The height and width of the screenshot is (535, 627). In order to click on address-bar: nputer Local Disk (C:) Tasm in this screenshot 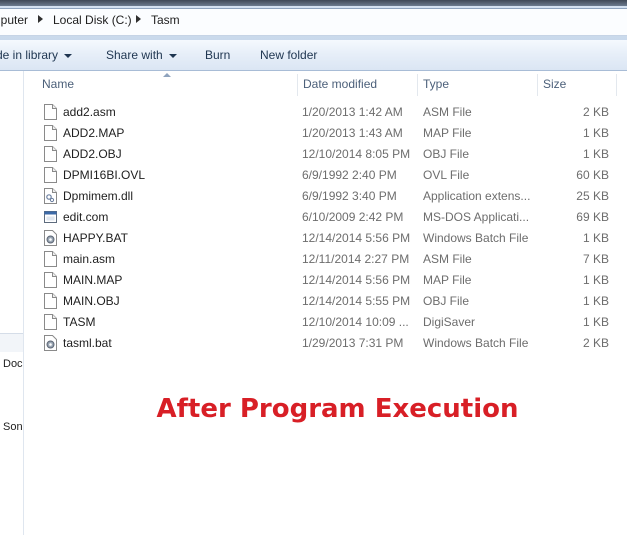, I will do `click(313, 20)`.